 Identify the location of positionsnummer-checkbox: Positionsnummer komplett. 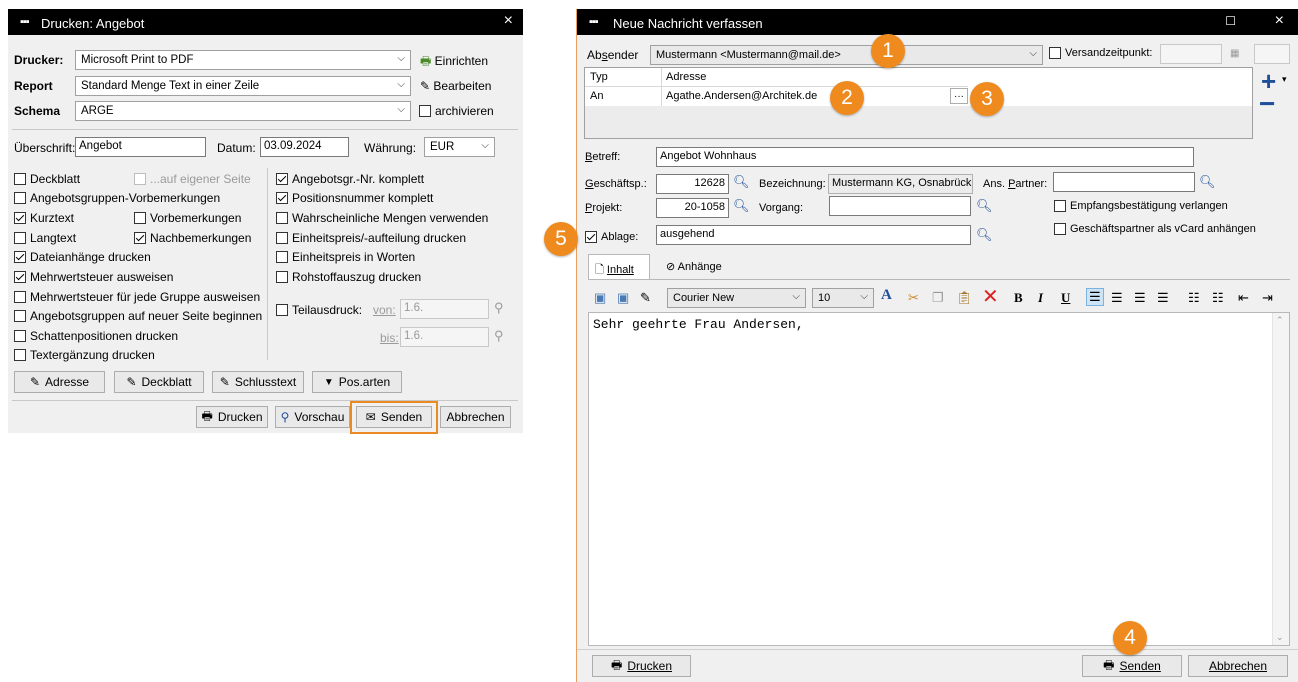
(354, 198).